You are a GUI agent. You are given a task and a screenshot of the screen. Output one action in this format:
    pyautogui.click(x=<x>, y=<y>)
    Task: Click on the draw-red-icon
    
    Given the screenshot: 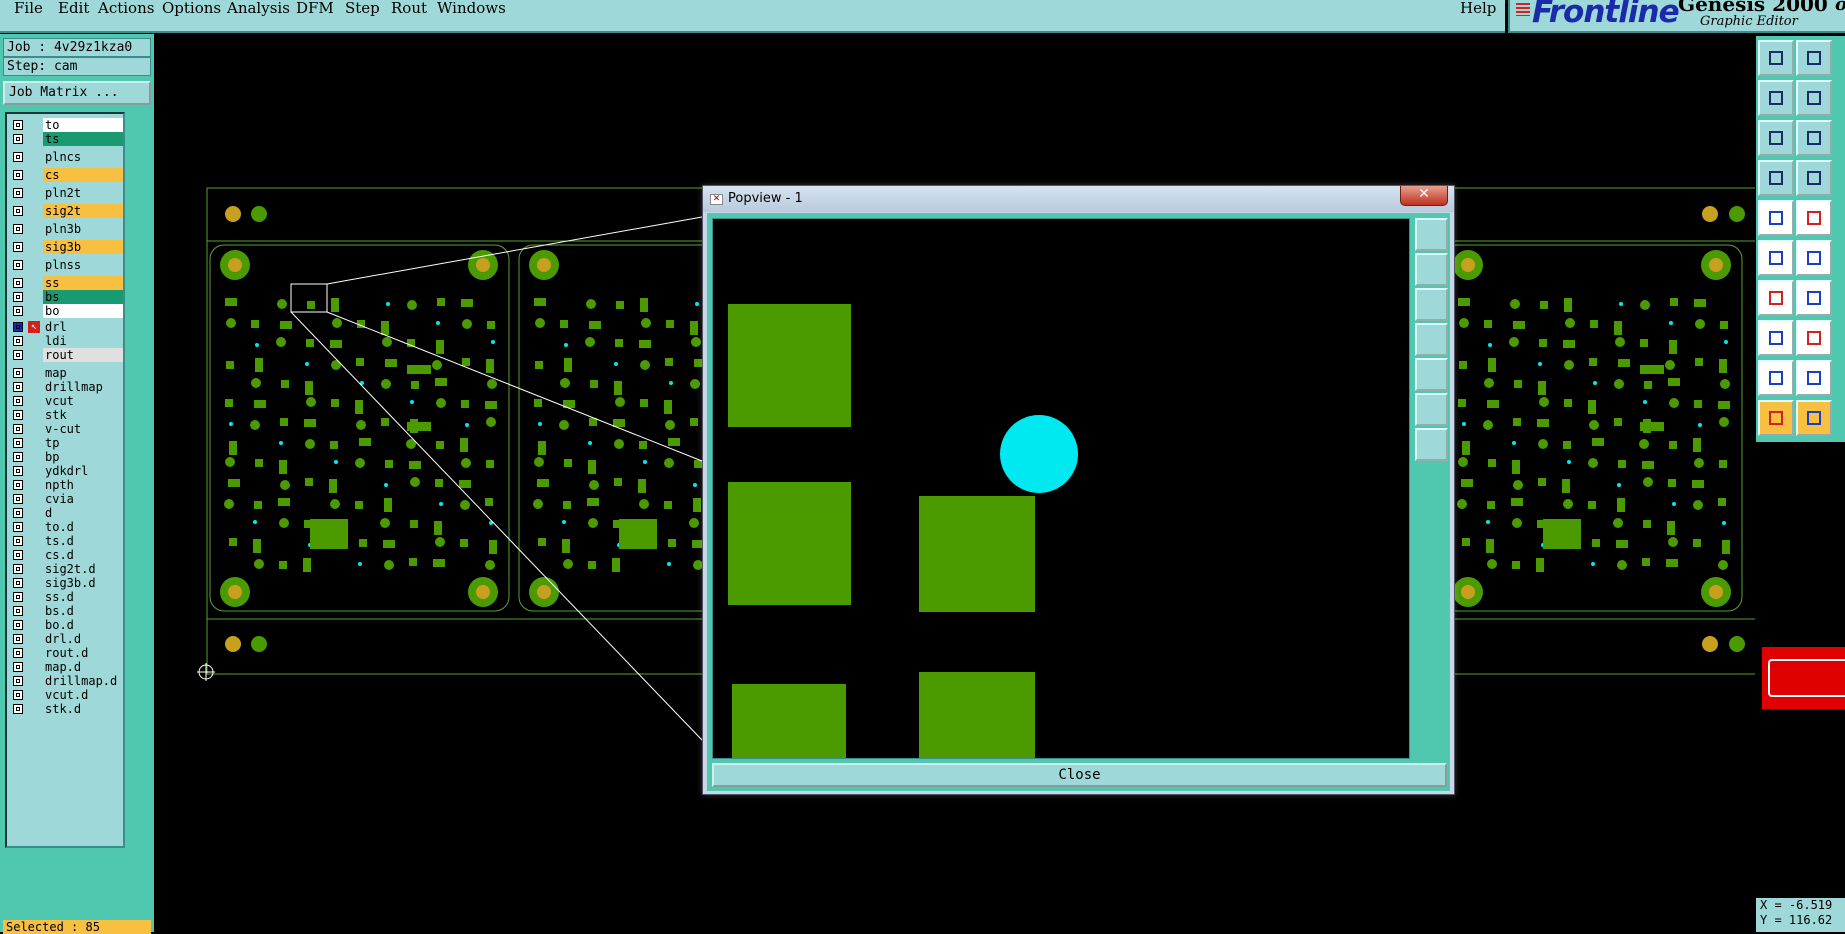 What is the action you would take?
    pyautogui.click(x=1776, y=298)
    